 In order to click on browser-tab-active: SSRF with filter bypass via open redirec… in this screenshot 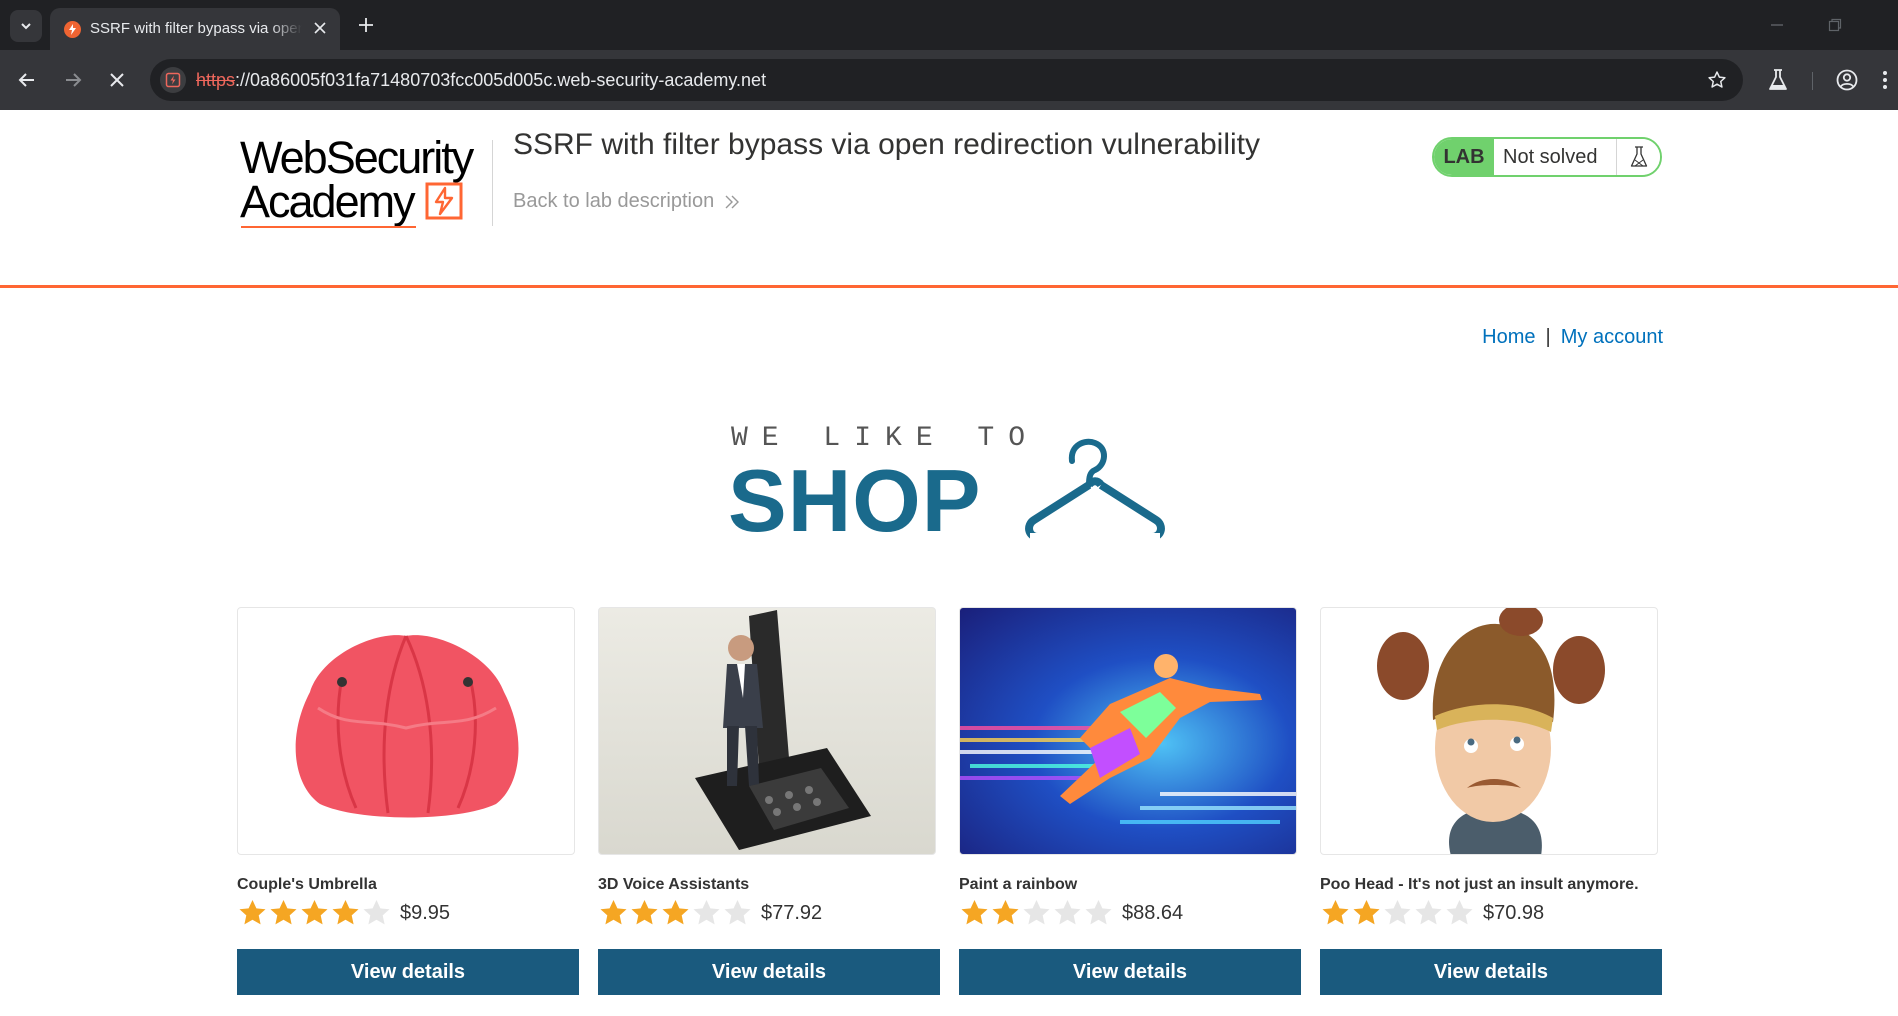, I will do `click(195, 29)`.